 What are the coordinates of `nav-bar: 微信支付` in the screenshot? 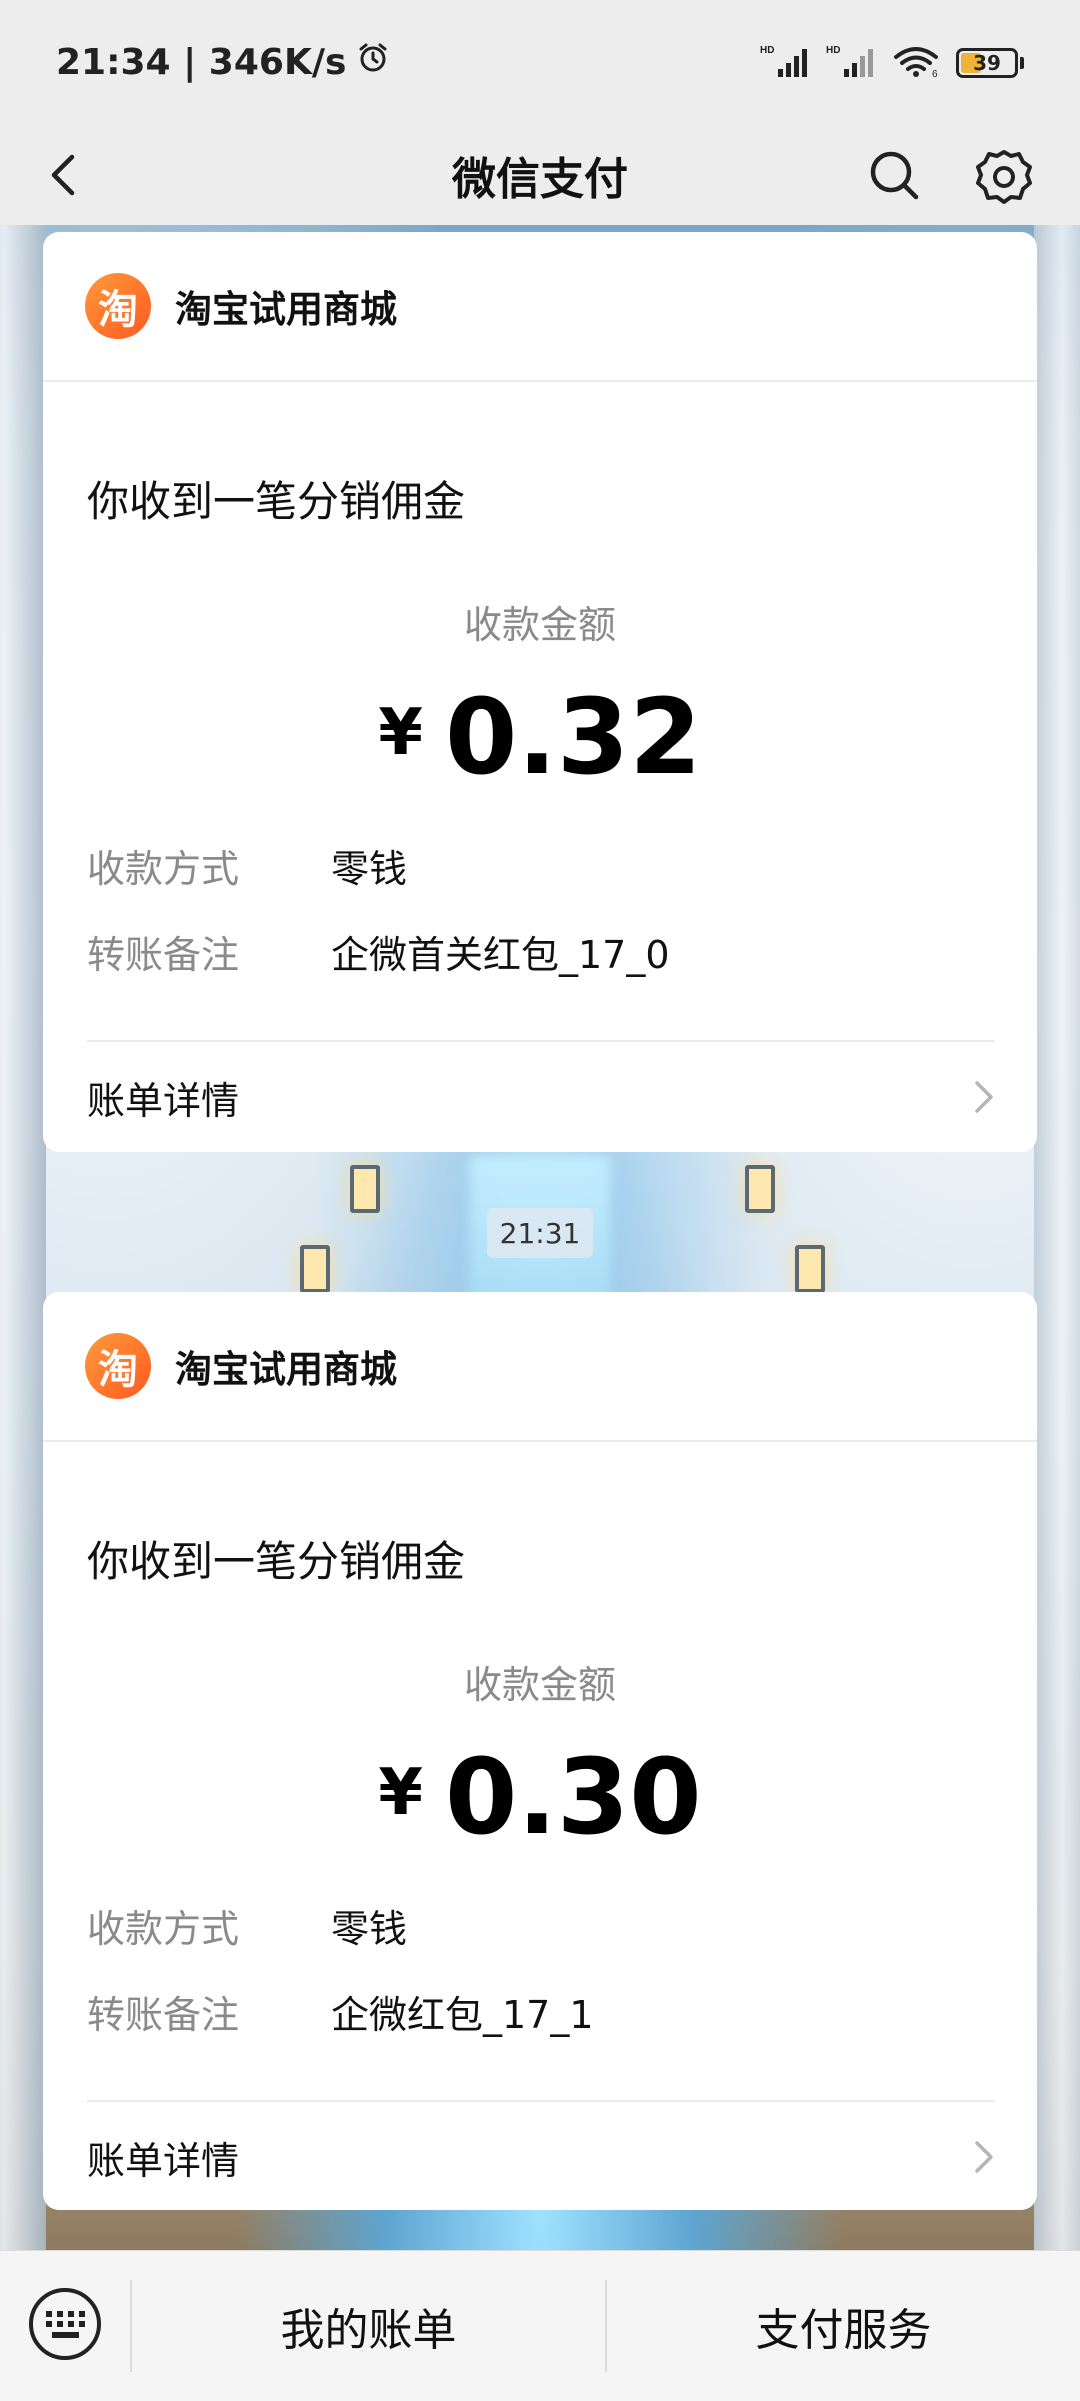 It's located at (540, 175).